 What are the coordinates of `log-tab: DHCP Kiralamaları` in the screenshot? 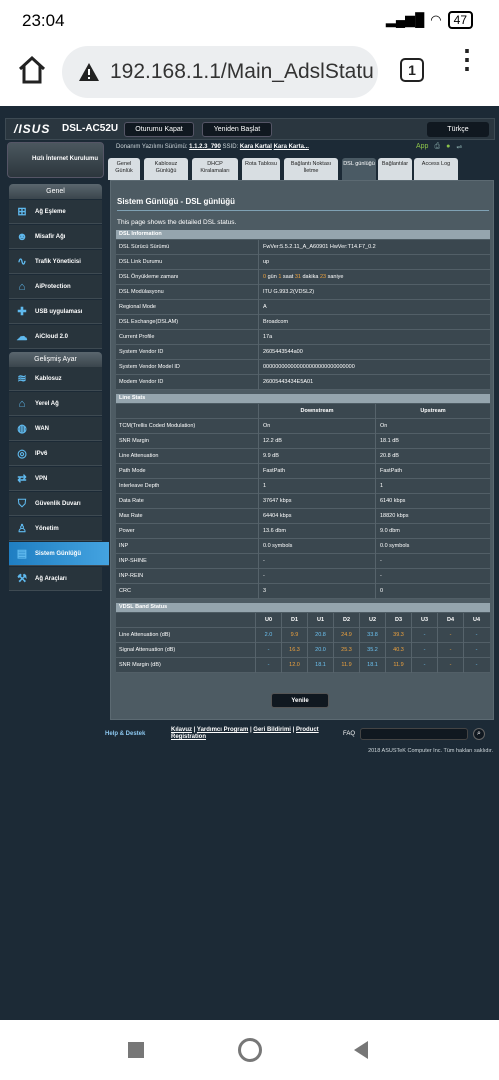 It's located at (215, 169).